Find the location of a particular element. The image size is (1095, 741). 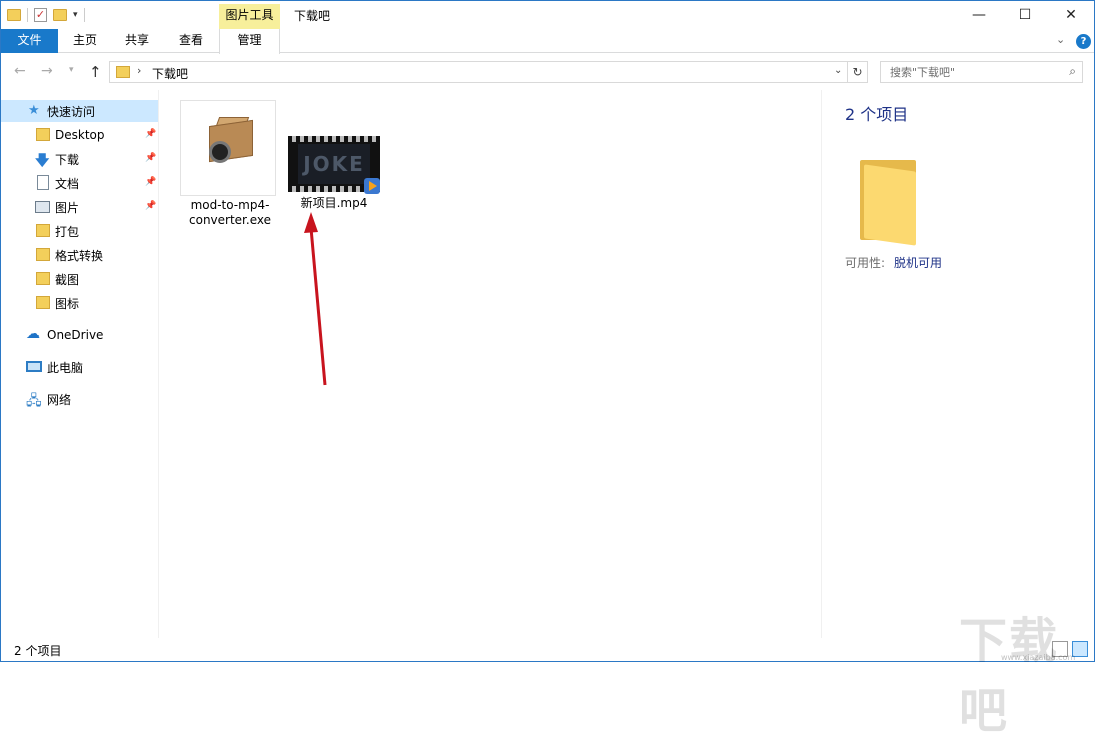

watermark-url: www.xiazaiba.com is located at coordinates (1038, 657).